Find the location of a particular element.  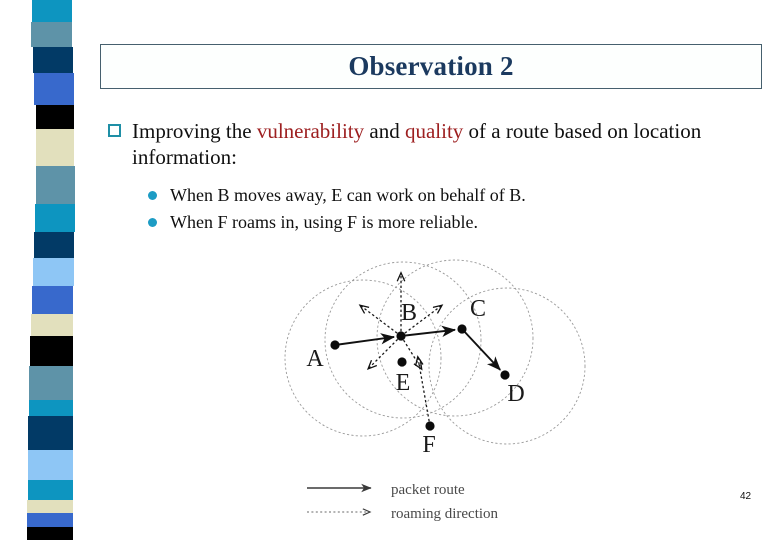

network-node-label: A is located at coordinates (315, 359).